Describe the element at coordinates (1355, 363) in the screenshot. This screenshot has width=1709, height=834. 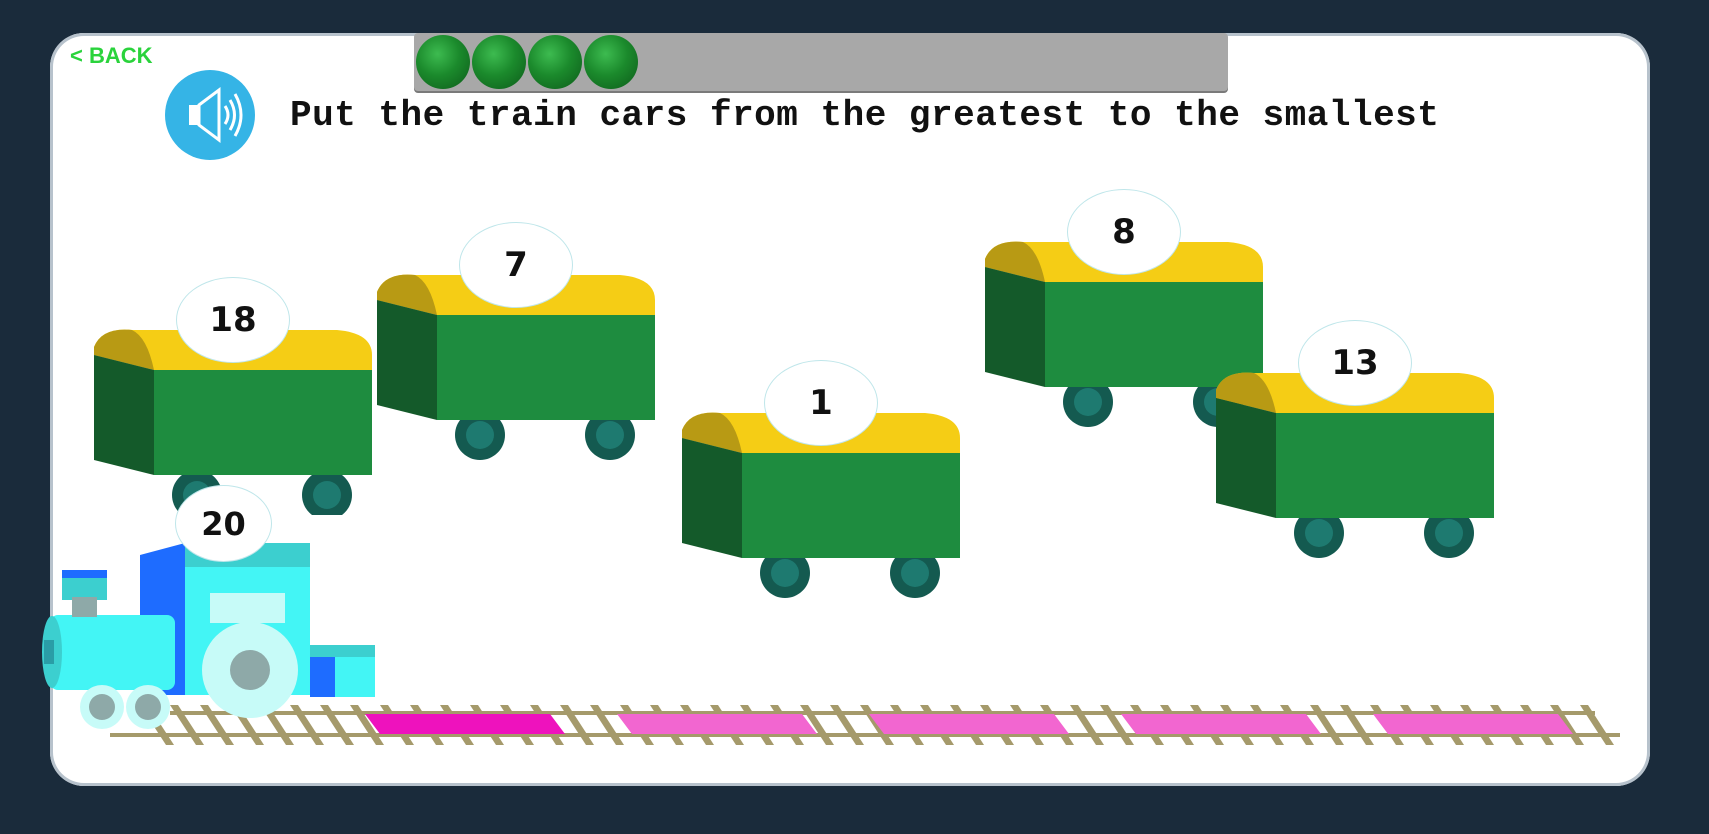
I see `car-number: 13` at that location.